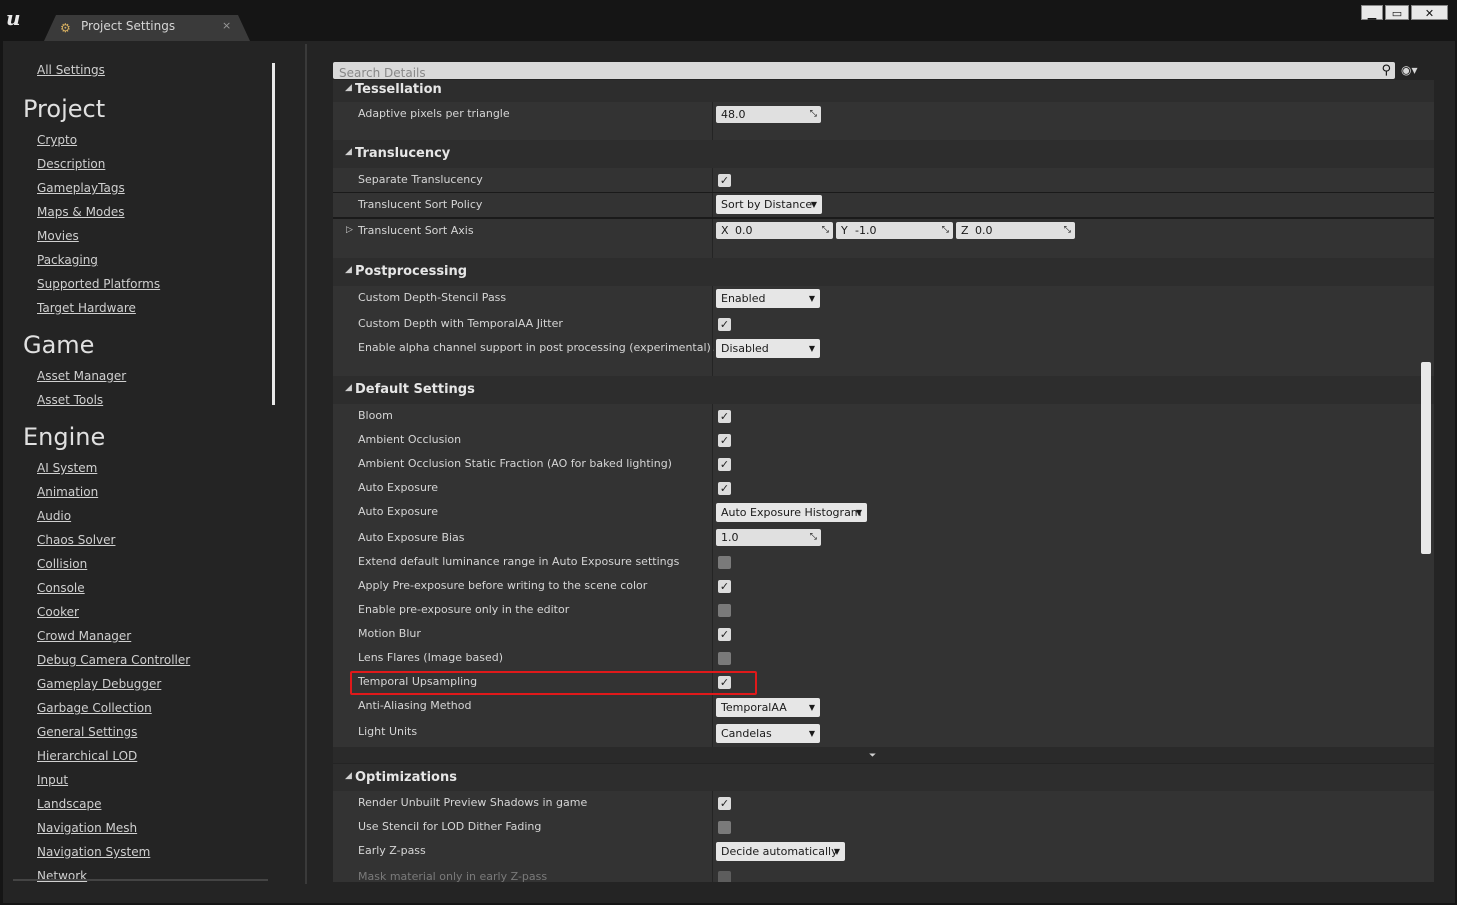  What do you see at coordinates (99, 684) in the screenshot?
I see `sidebar-item-gameplay-debugger: Gameplay Debugger` at bounding box center [99, 684].